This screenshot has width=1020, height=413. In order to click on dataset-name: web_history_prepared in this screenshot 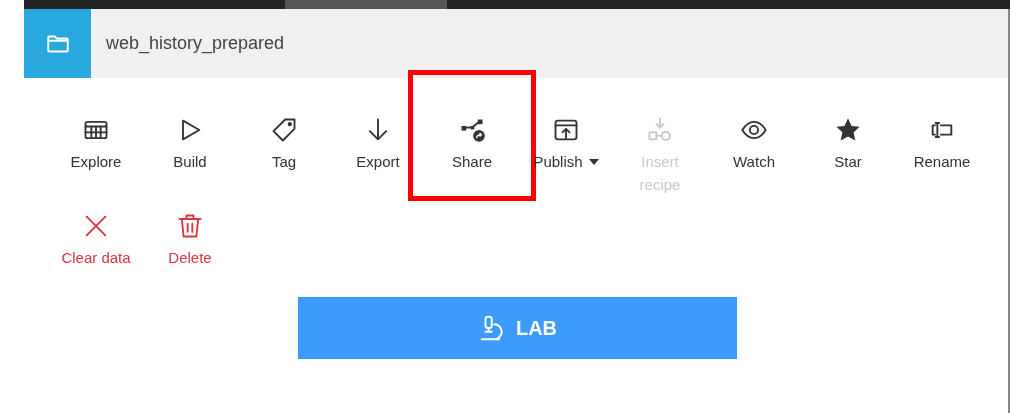, I will do `click(195, 44)`.